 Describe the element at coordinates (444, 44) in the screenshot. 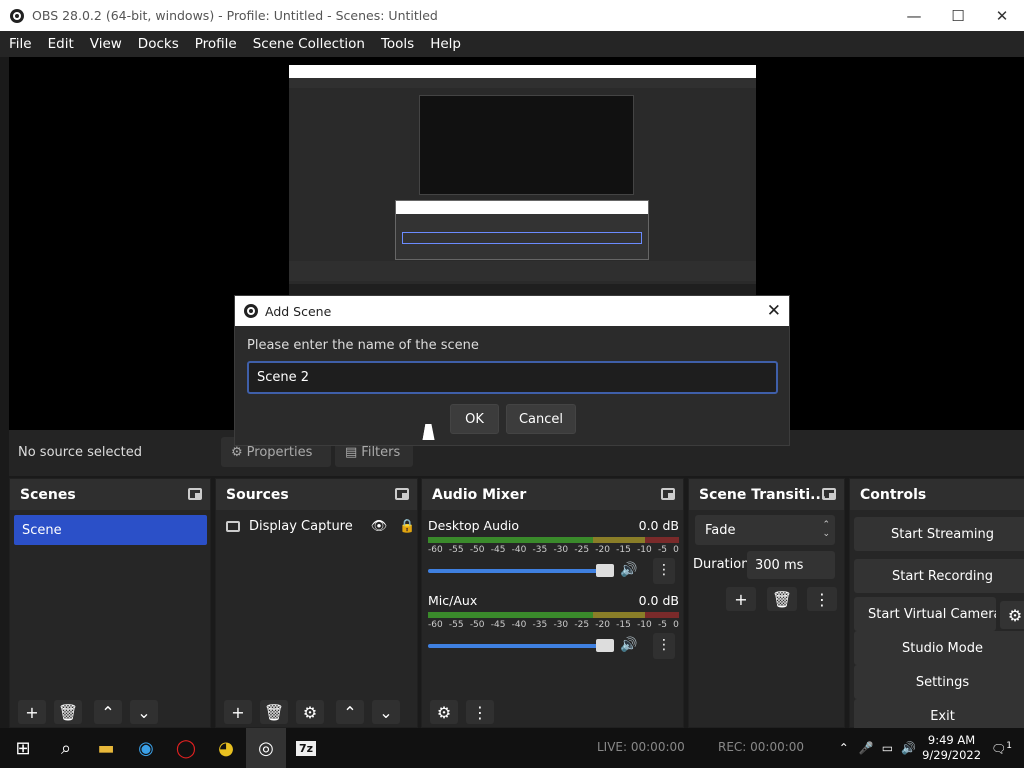

I see `menu-help: Help` at that location.